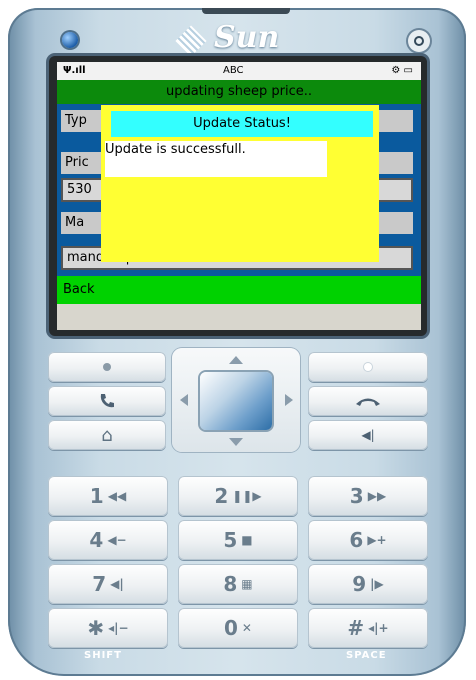 This screenshot has height=680, width=476. I want to click on rewind-icon: ◀◀, so click(117, 496).